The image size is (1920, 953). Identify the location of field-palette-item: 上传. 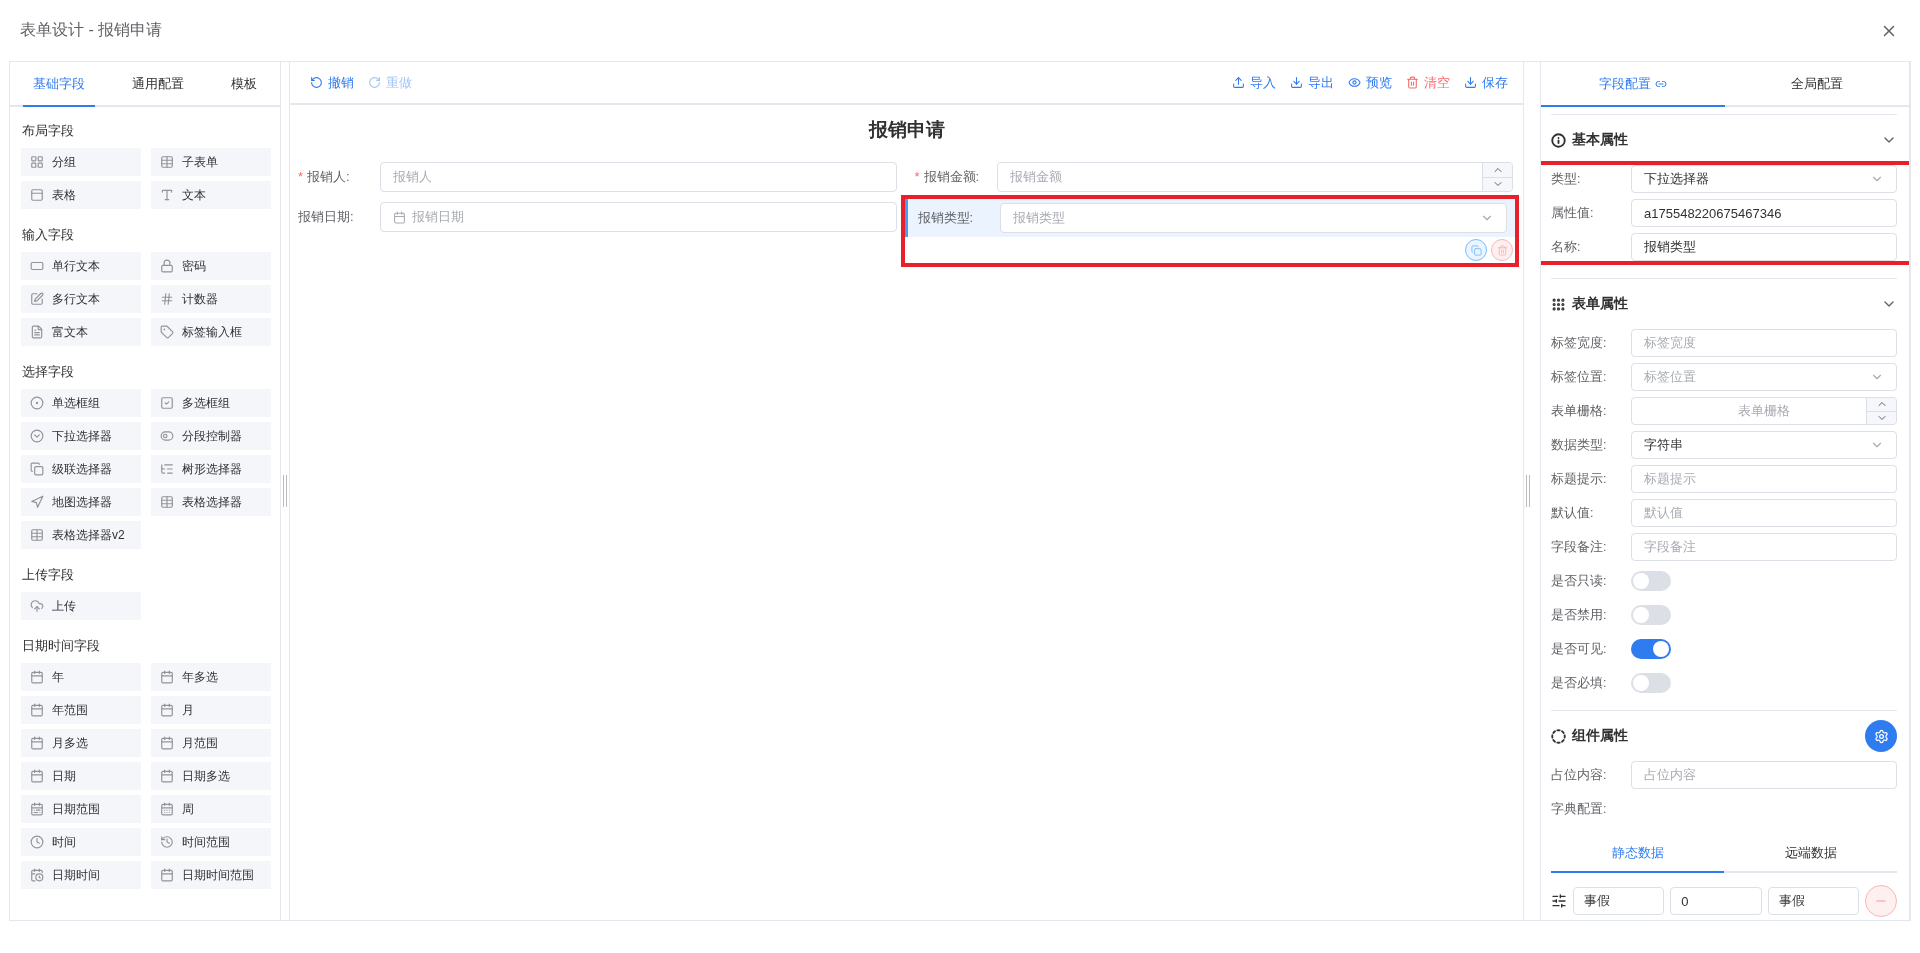
(81, 606).